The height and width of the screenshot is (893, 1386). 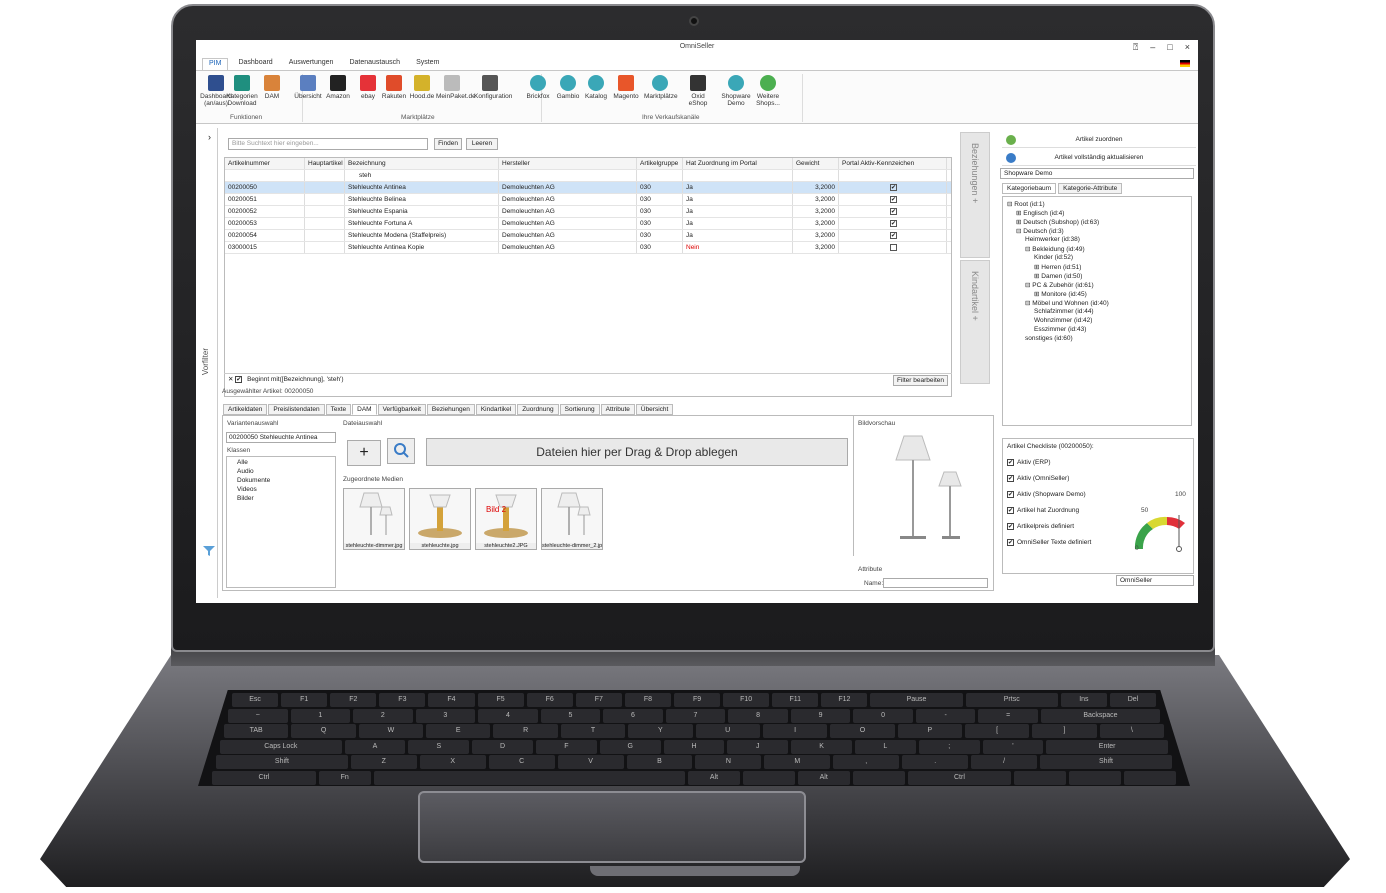 What do you see at coordinates (255, 64) in the screenshot?
I see `tab-dashboard: Dashboard` at bounding box center [255, 64].